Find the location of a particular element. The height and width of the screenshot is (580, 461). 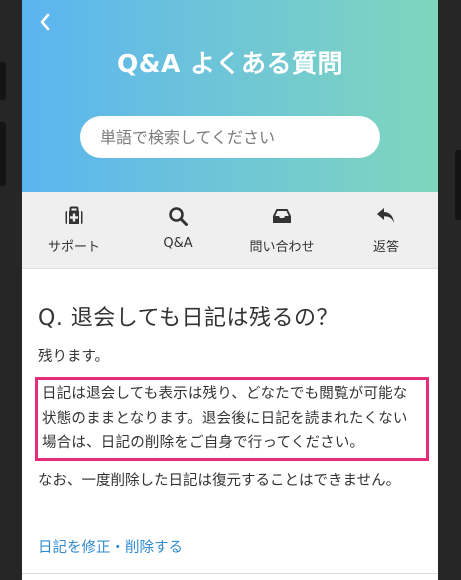

first-aid-kit-icon is located at coordinates (74, 215).